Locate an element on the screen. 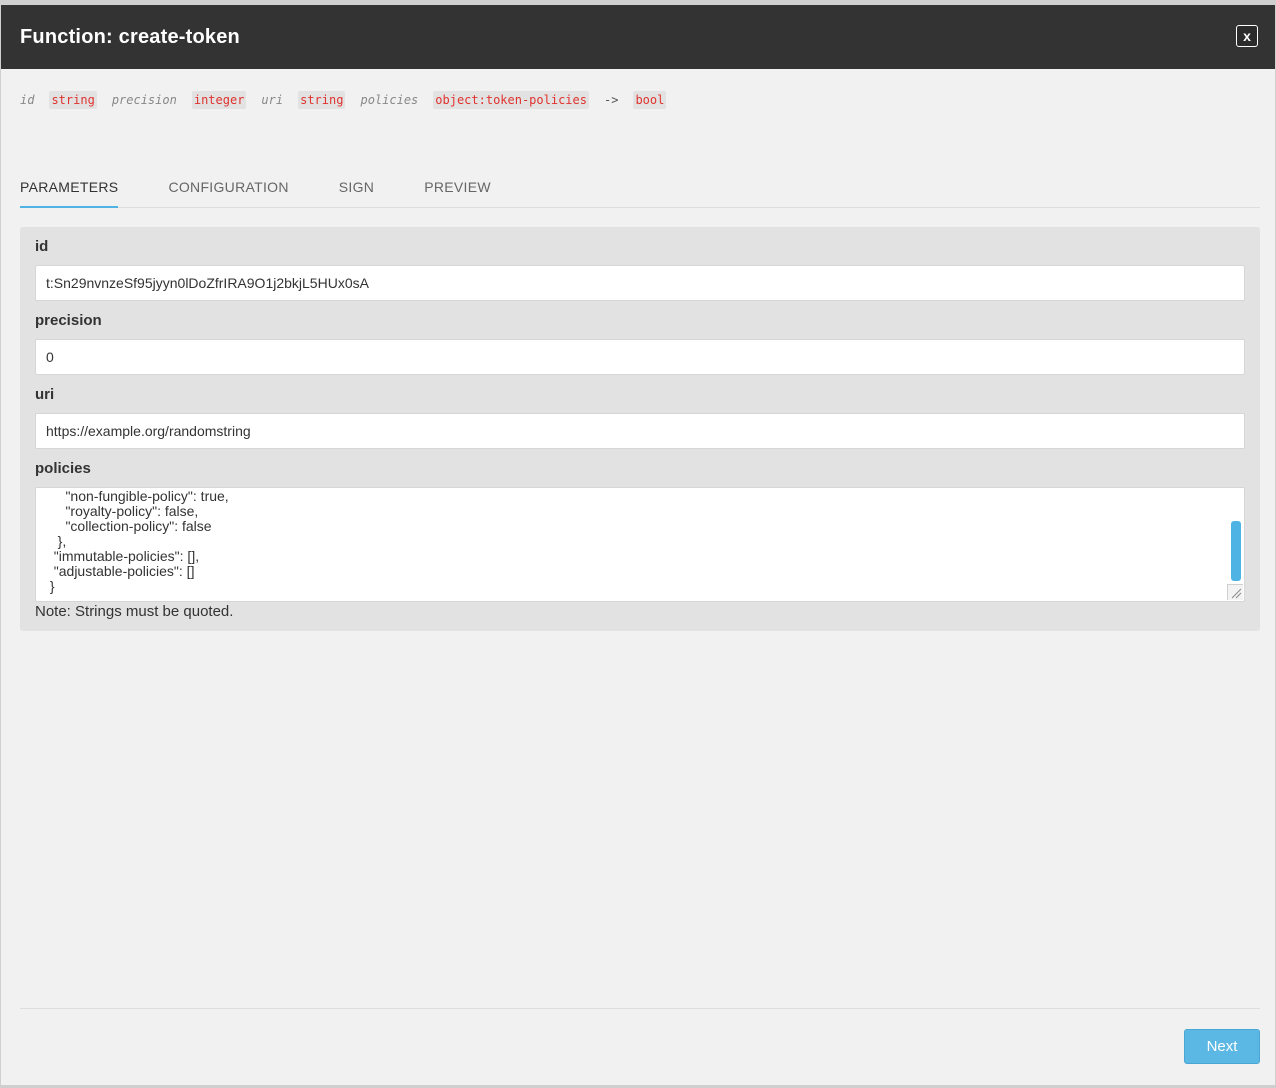 This screenshot has width=1276, height=1088. tab-configuration: CONFIGURATION is located at coordinates (228, 187).